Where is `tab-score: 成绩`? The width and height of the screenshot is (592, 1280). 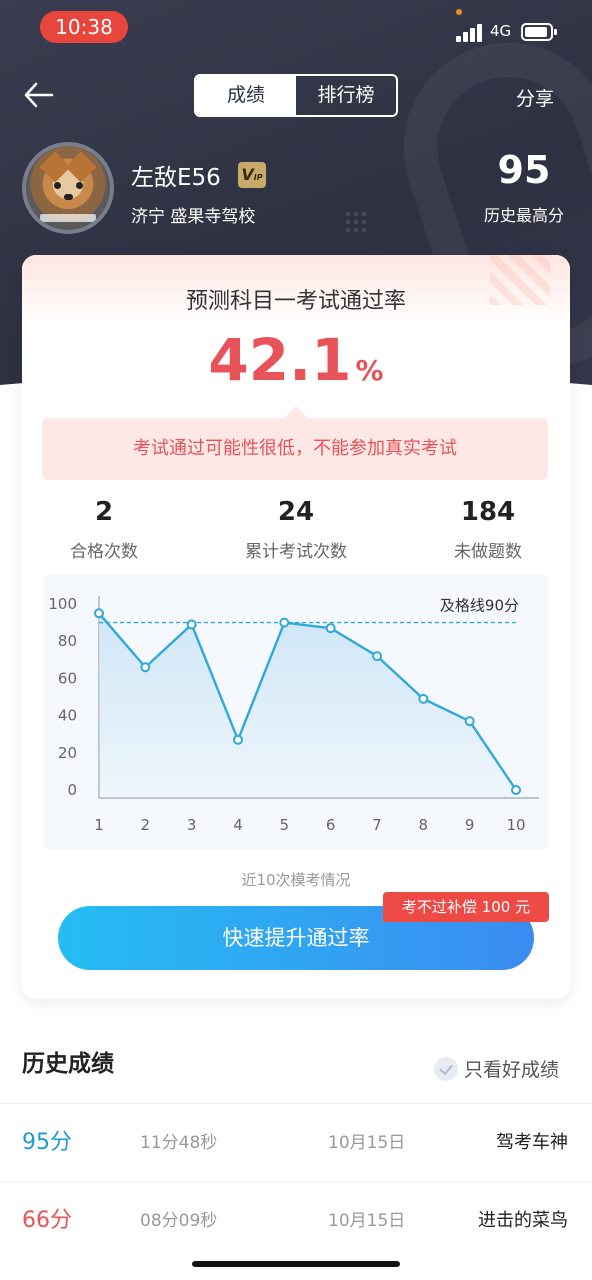 tab-score: 成绩 is located at coordinates (246, 95).